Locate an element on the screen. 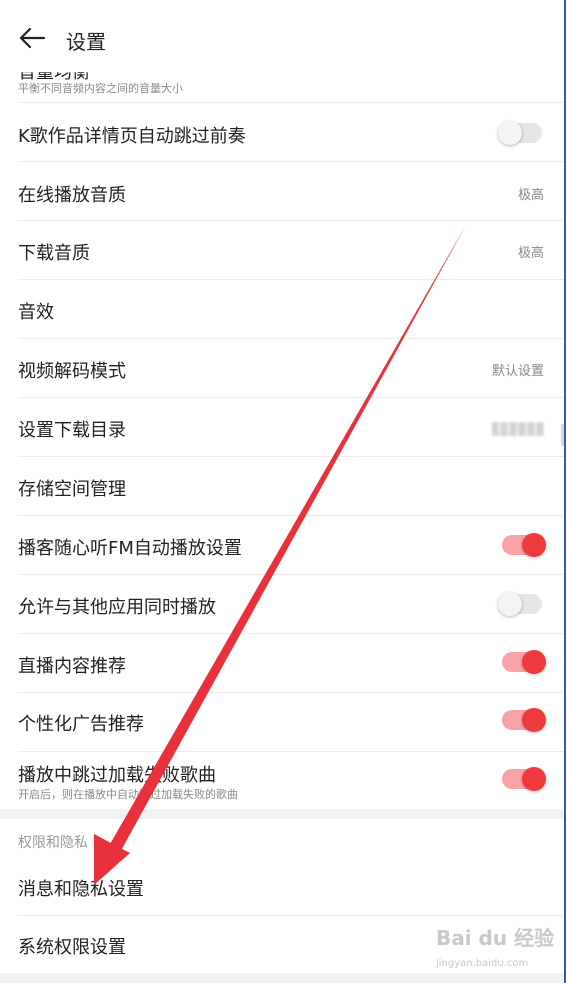 Image resolution: width=566 pixels, height=983 pixels. setting-message-privacy: 消息和隐私设置 is located at coordinates (282, 886).